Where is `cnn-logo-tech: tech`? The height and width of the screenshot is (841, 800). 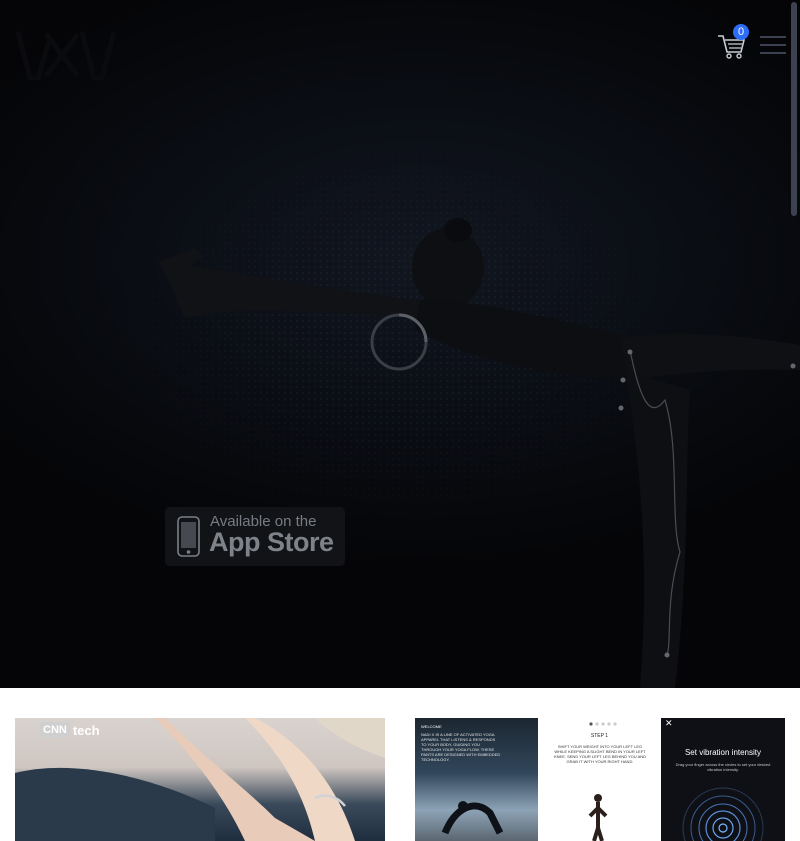 cnn-logo-tech: tech is located at coordinates (86, 730).